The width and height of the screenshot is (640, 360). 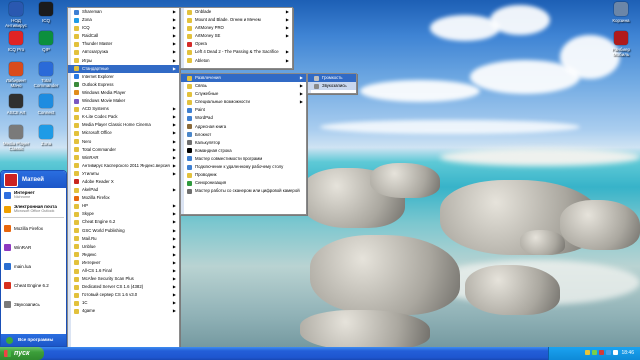 What do you see at coordinates (46, 41) in the screenshot?
I see `desktop-icon: QIP` at bounding box center [46, 41].